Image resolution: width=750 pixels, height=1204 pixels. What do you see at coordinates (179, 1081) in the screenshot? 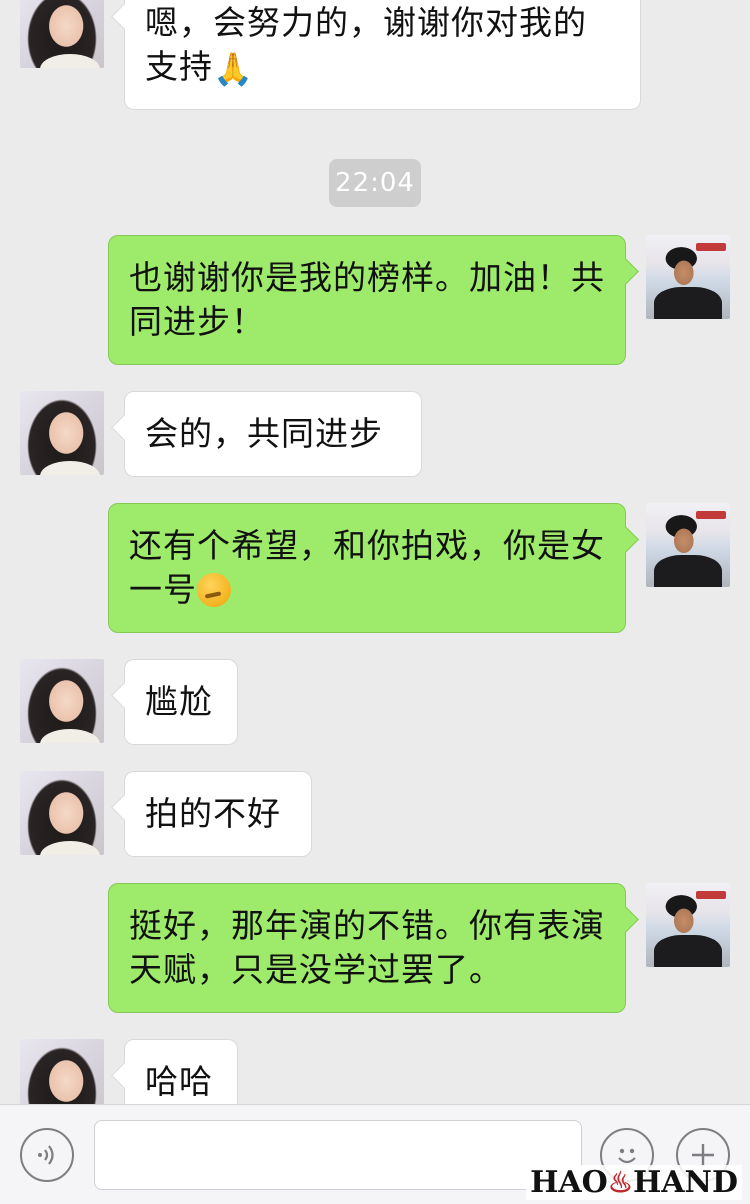
I see `message-text: 哈哈` at bounding box center [179, 1081].